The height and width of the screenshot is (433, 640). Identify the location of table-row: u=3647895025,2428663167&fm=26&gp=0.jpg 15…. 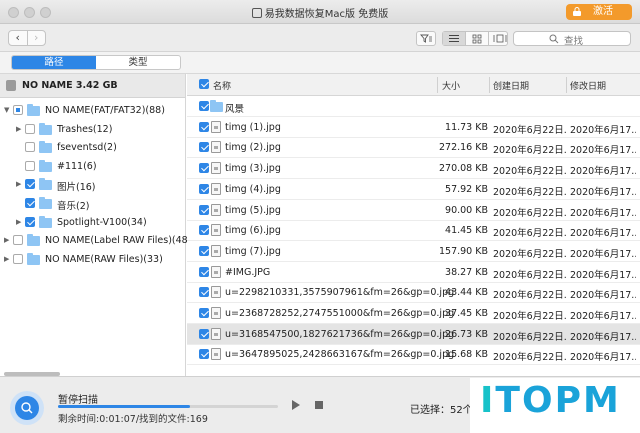
(413, 355).